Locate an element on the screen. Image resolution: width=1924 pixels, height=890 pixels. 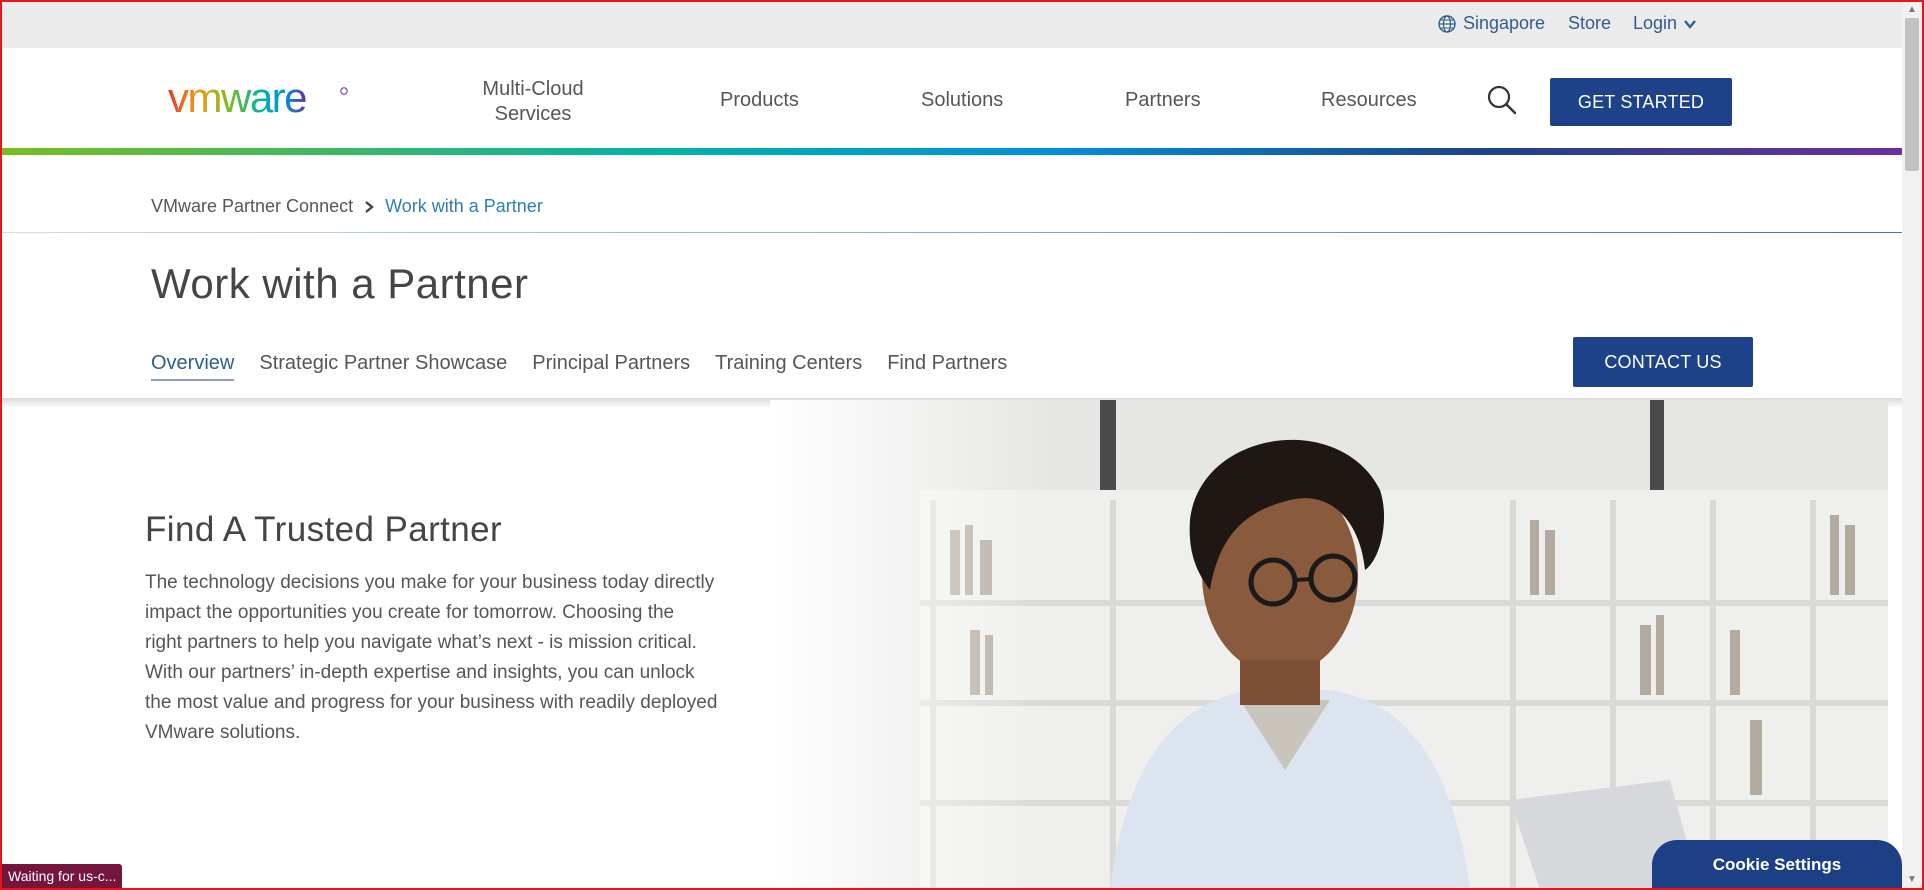
login-label: Login is located at coordinates (1655, 23).